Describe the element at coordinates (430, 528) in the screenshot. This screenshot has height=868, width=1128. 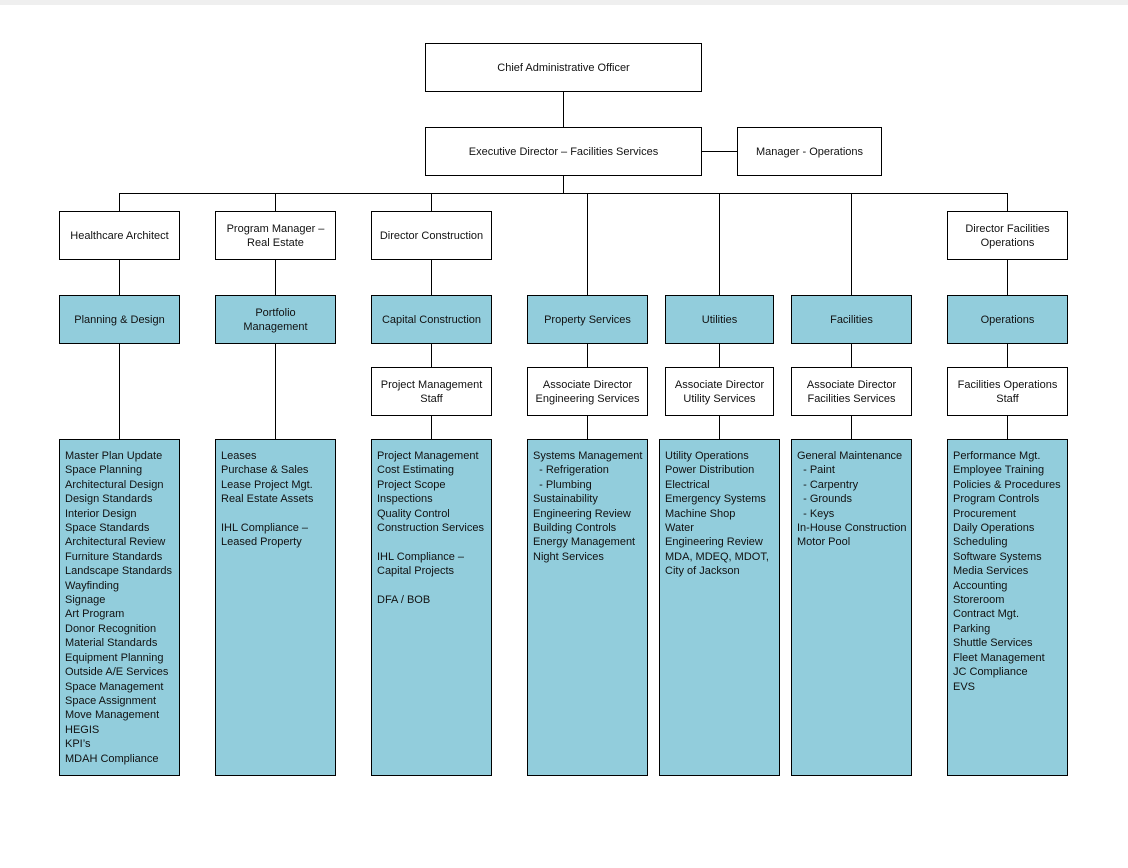
I see `list-item: Construction Services` at that location.